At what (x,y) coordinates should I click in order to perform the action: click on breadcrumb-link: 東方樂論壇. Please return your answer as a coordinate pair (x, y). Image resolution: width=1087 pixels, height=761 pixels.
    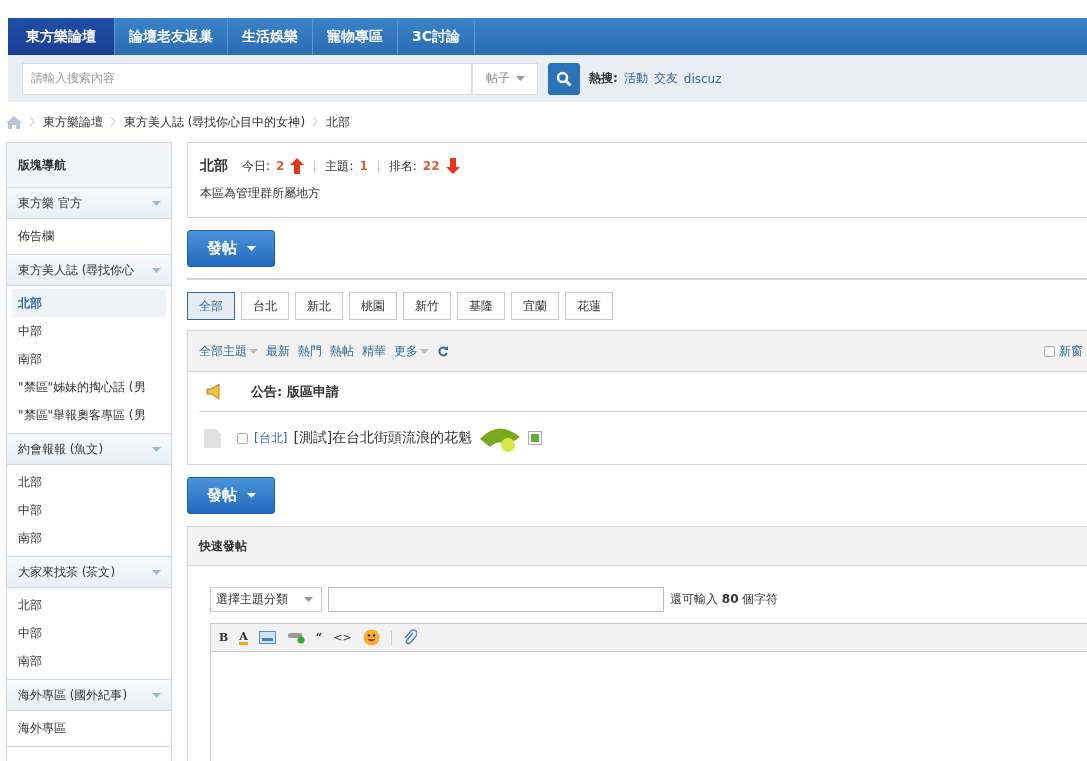
    Looking at the image, I should click on (73, 122).